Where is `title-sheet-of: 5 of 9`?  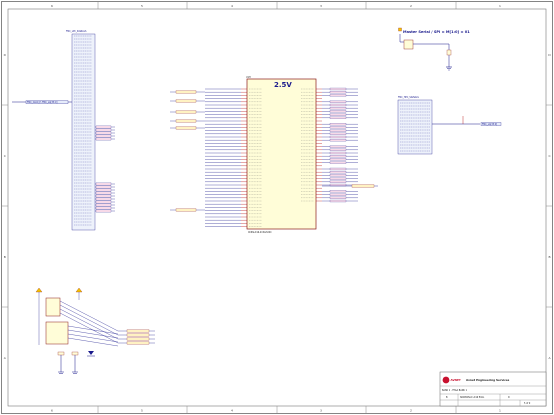 title-sheet-of: 5 of 9 is located at coordinates (527, 403).